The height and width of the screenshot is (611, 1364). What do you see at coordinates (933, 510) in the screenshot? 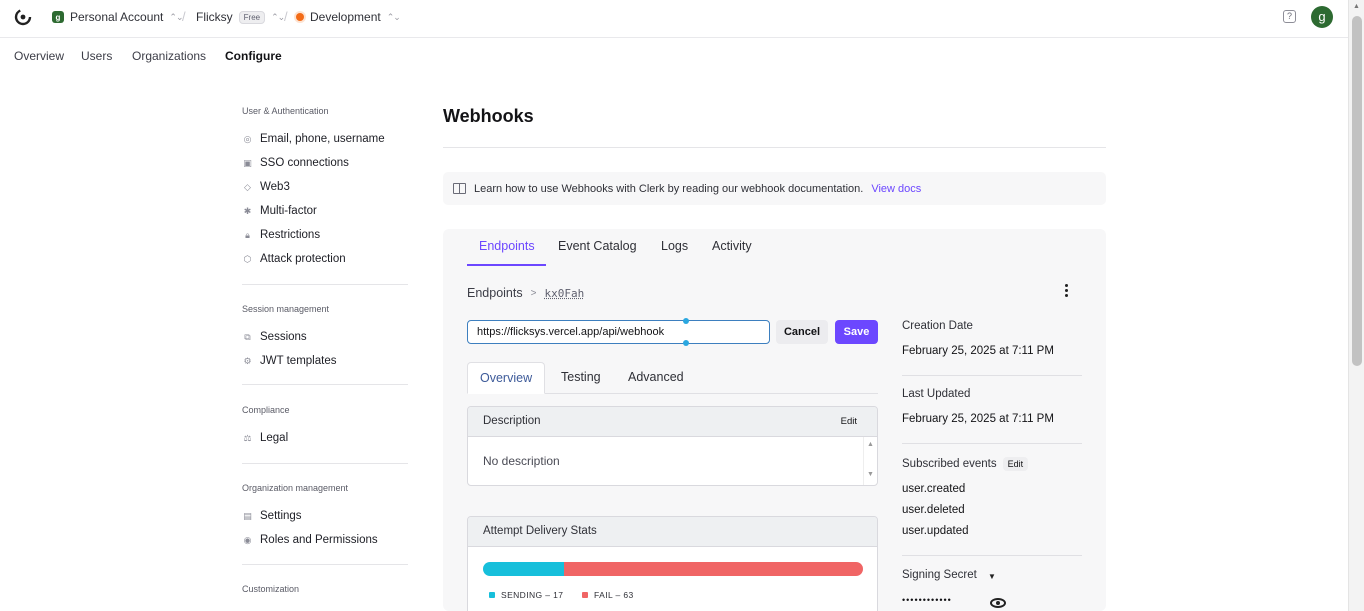
I see `event-item: user.deleted` at bounding box center [933, 510].